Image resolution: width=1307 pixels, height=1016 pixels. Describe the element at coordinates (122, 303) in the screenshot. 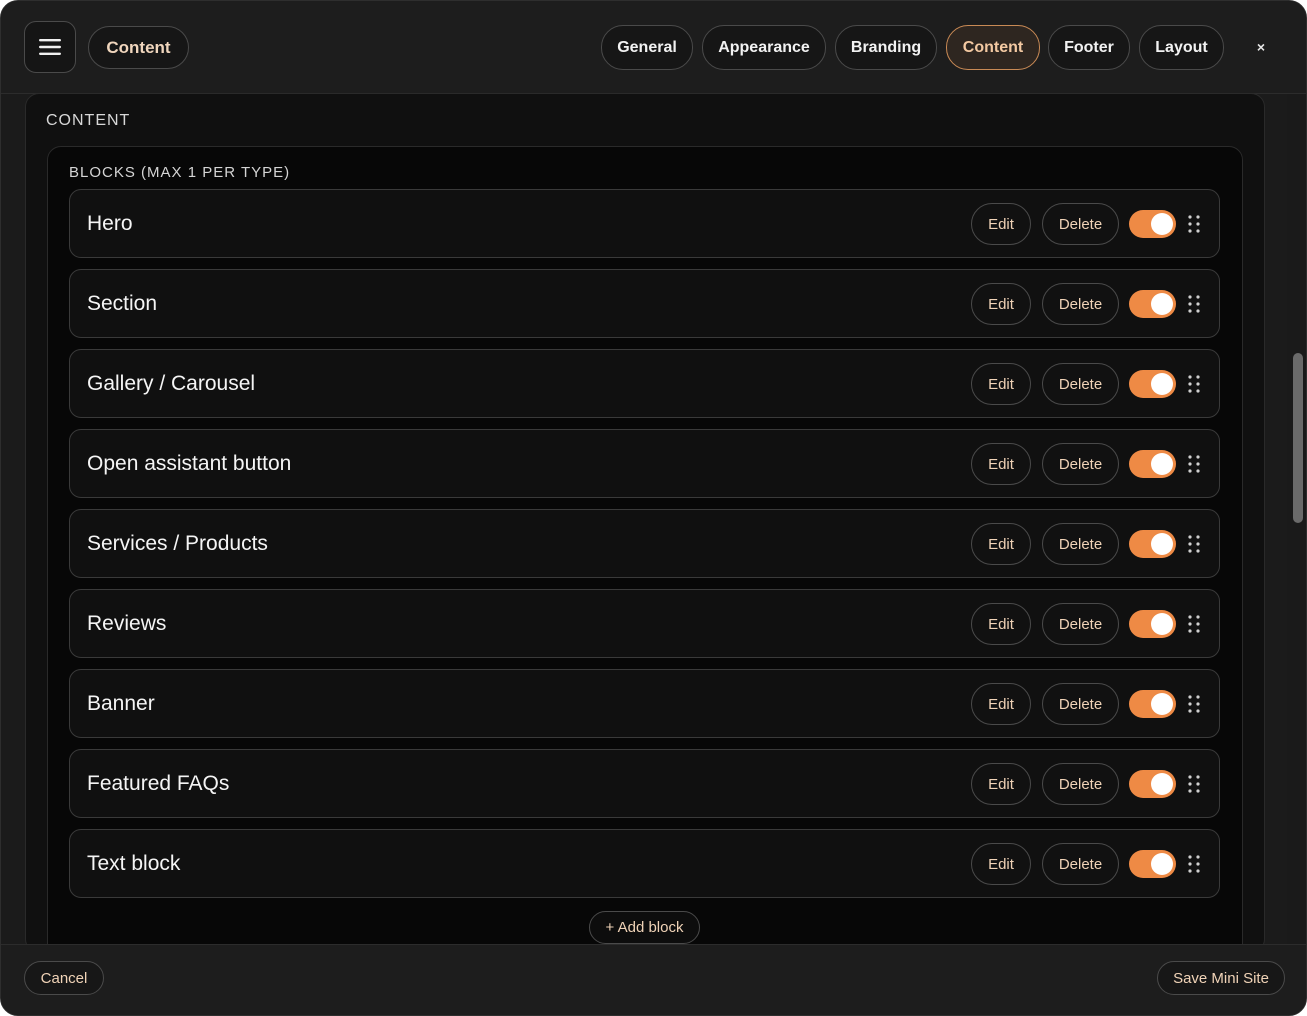

I see `block-label: Section` at that location.